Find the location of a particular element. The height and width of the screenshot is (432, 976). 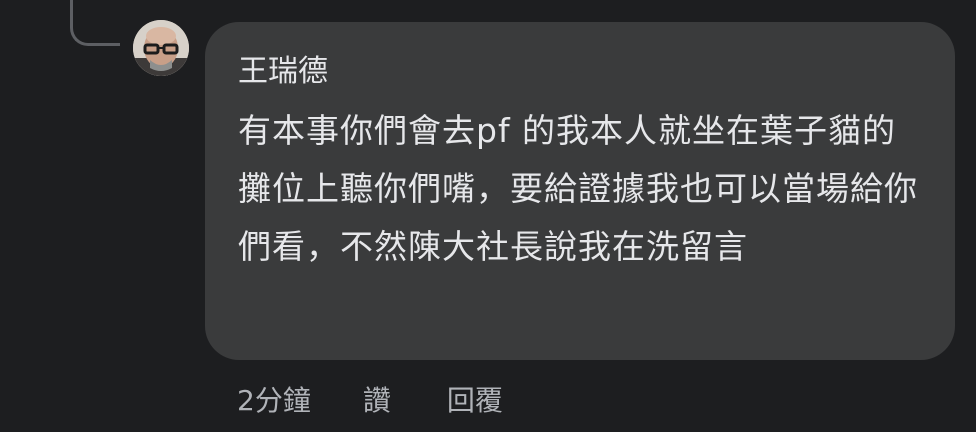

like-button: 讚 is located at coordinates (377, 399).